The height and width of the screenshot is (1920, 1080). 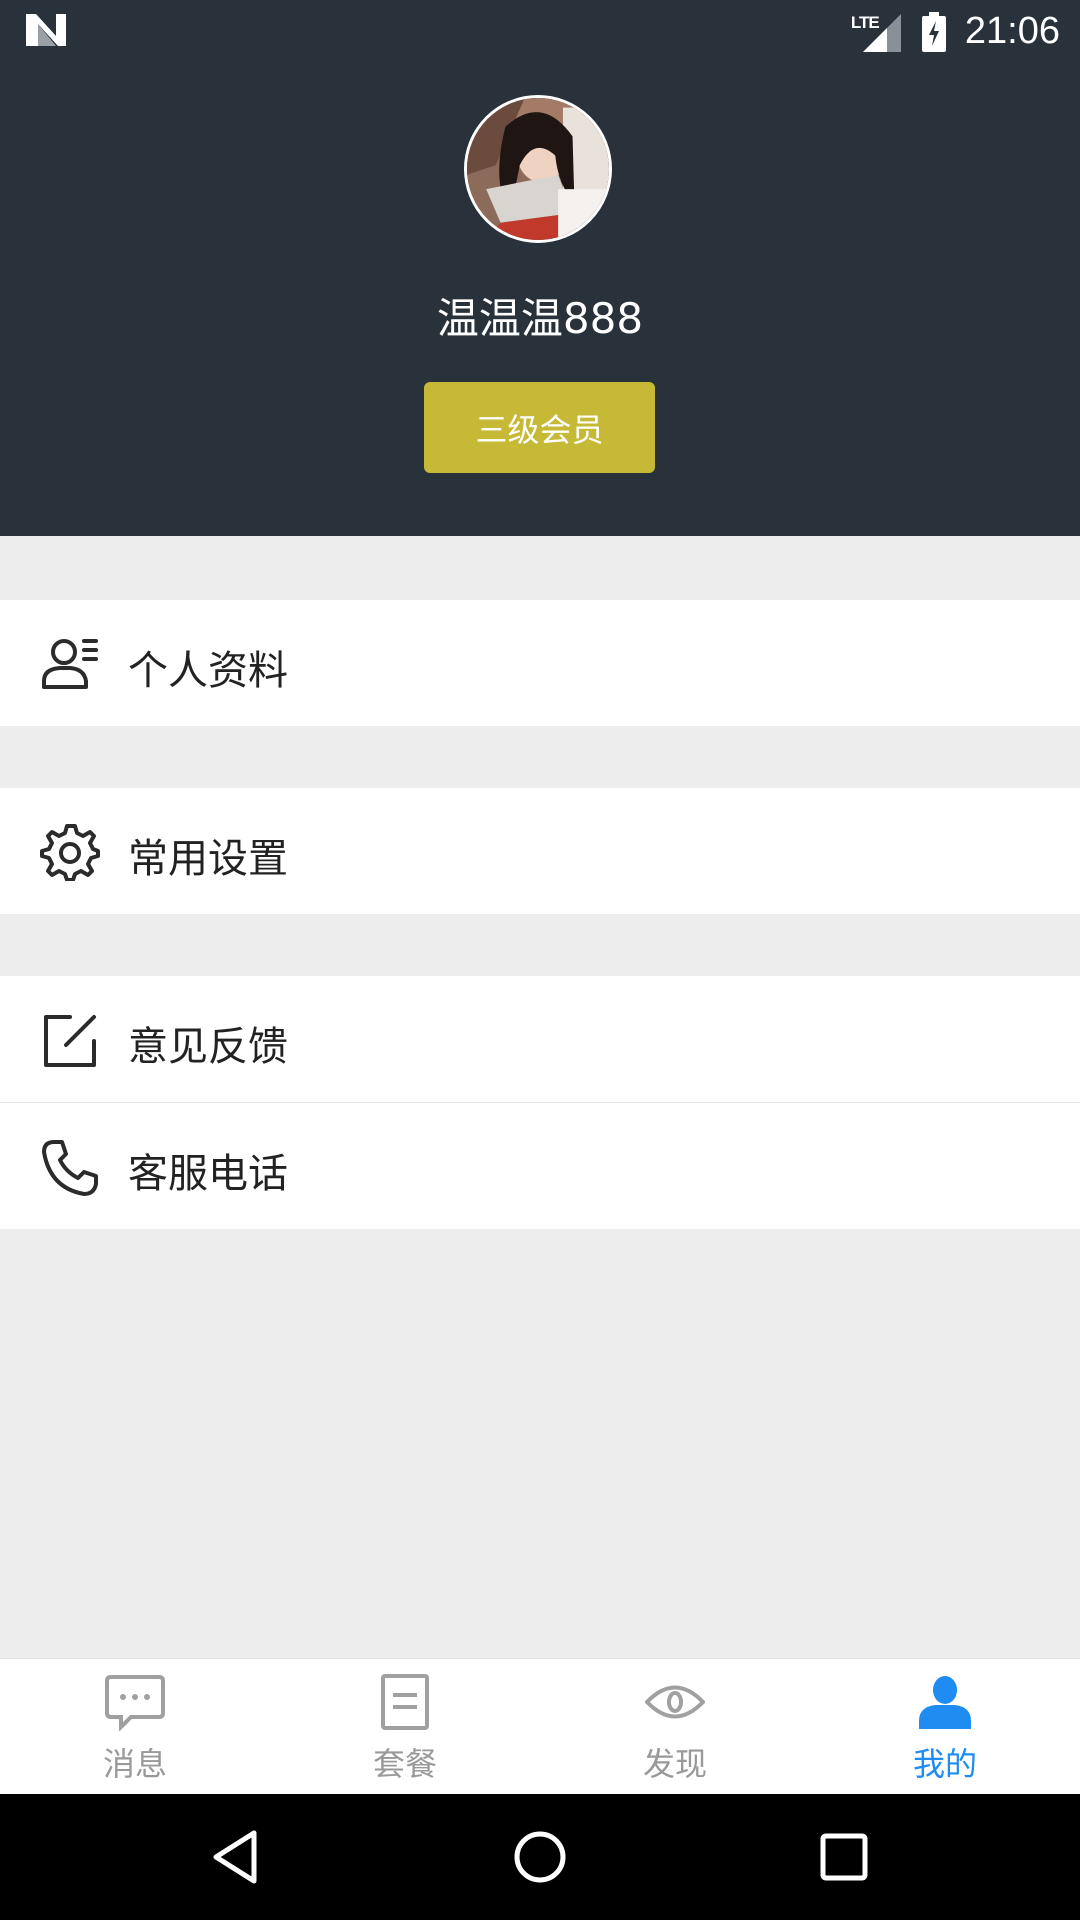 I want to click on menu-item-settings: 常用设置, so click(x=540, y=851).